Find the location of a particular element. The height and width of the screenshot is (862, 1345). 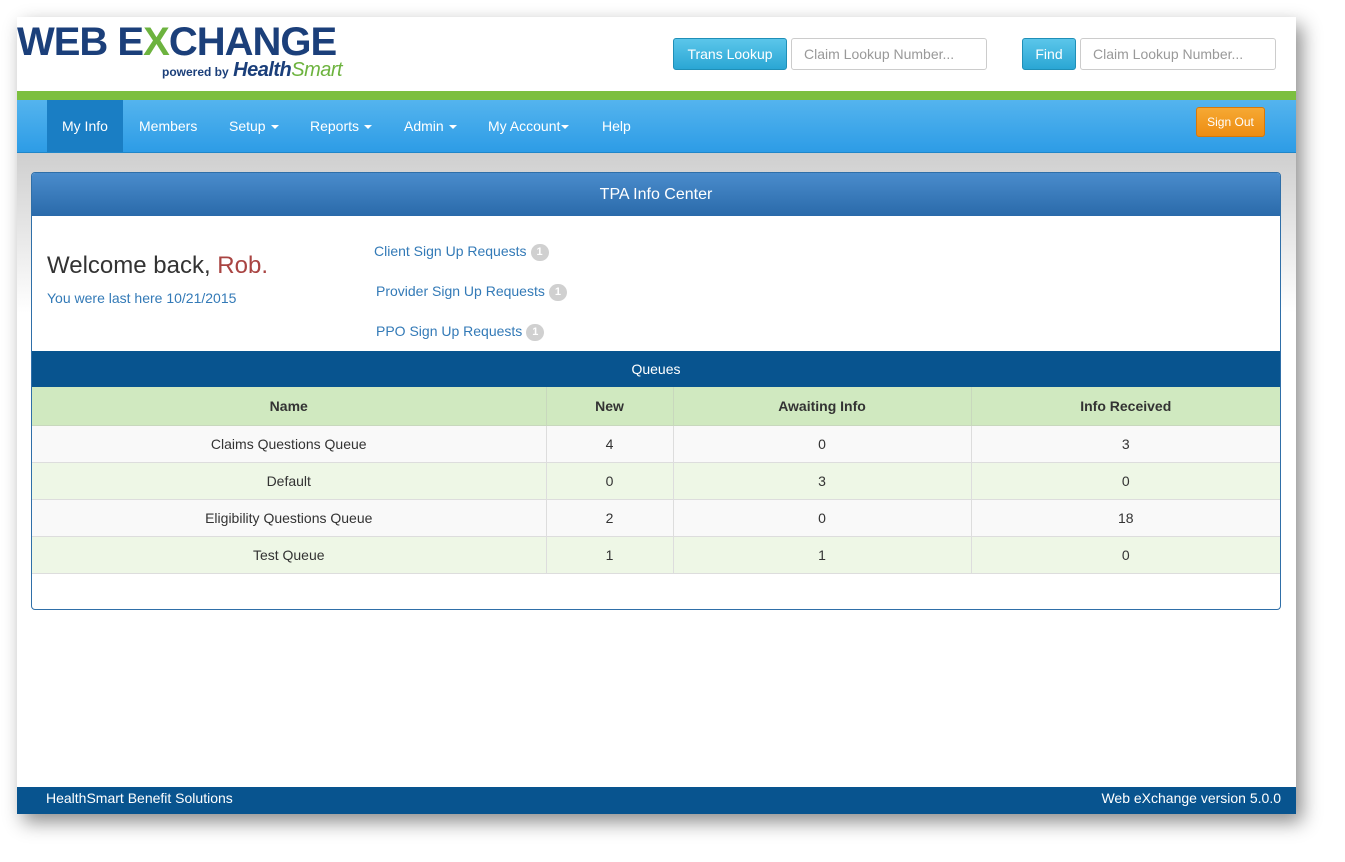

find-claim-input is located at coordinates (1178, 54).